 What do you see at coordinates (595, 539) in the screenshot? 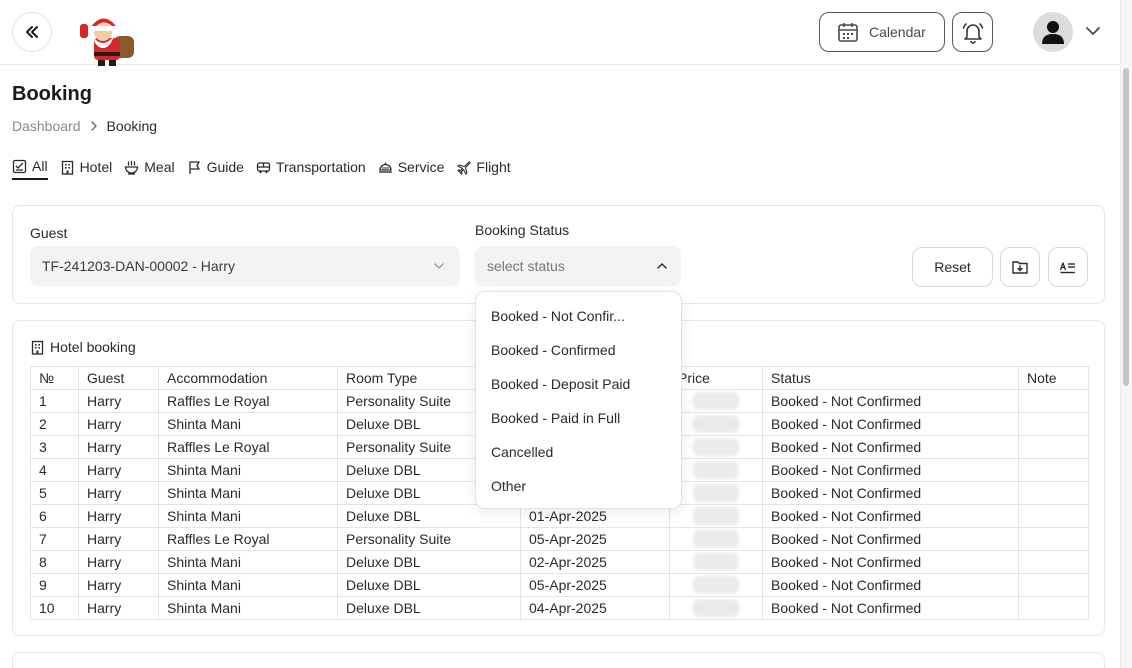
I see `cell-date: 05-Apr-2025` at bounding box center [595, 539].